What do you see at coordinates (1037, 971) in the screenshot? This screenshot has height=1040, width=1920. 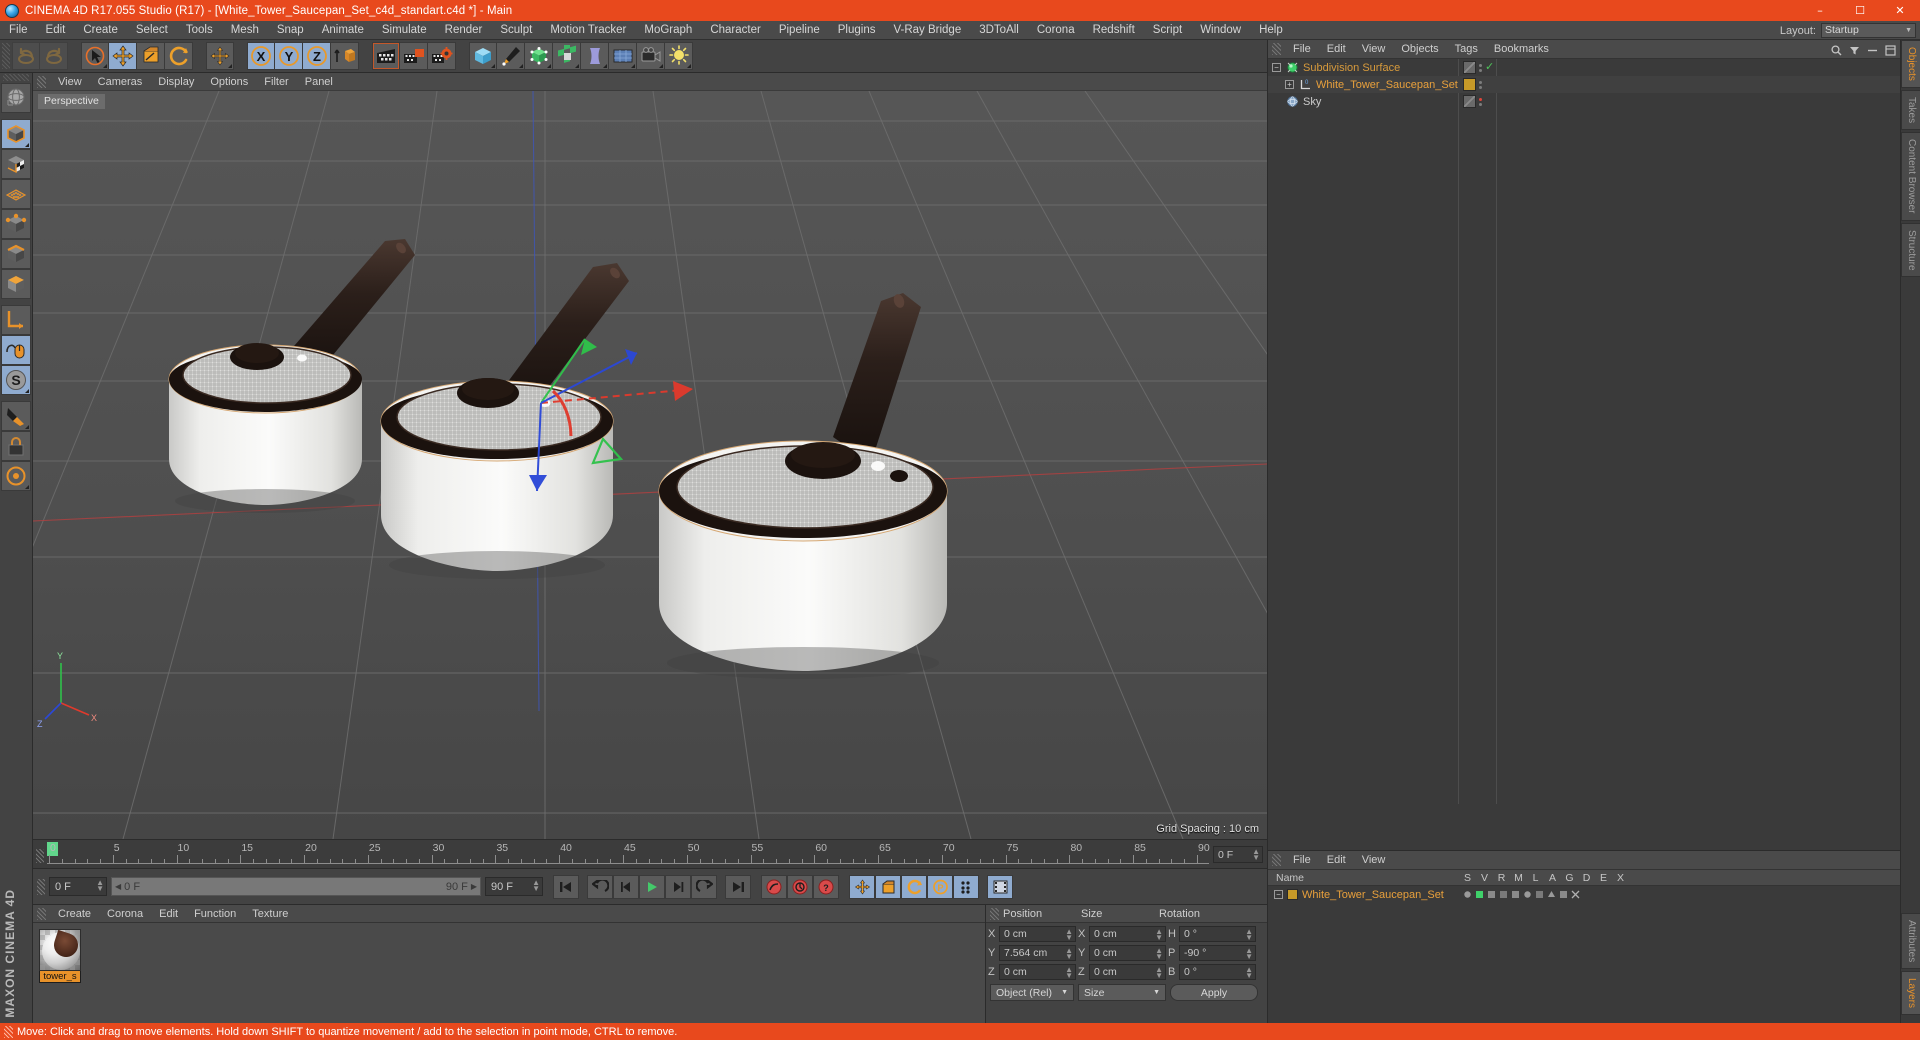 I see `position-z-input: 0 cm ▲ ▼` at bounding box center [1037, 971].